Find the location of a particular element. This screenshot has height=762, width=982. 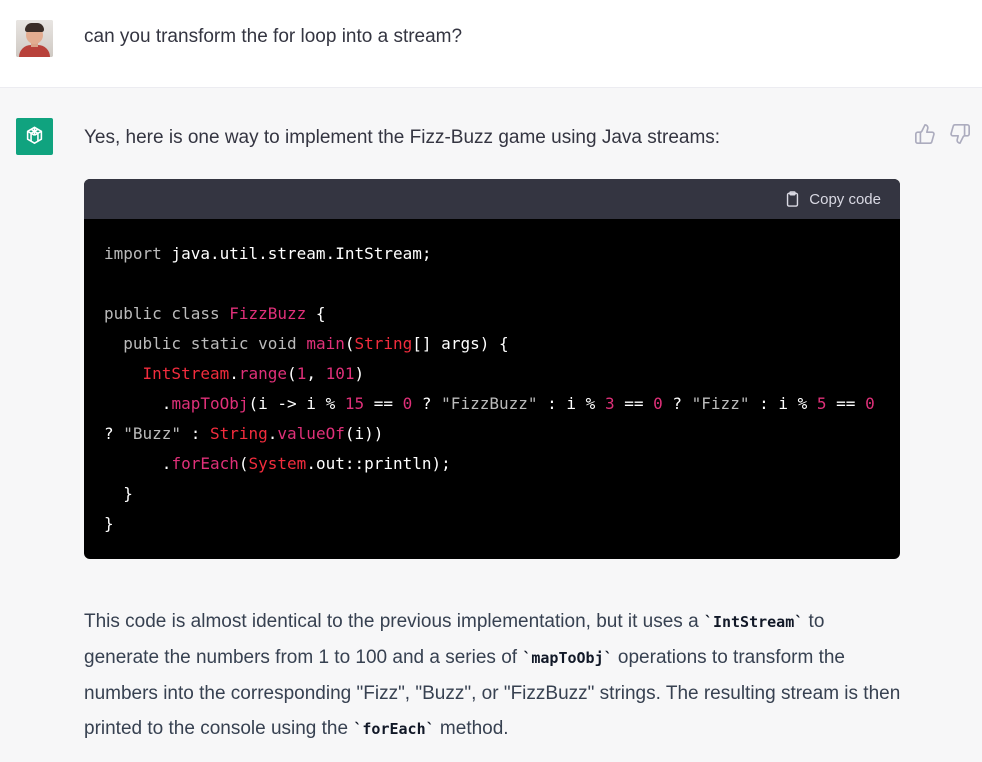

code-token: [] args) { is located at coordinates (460, 343).